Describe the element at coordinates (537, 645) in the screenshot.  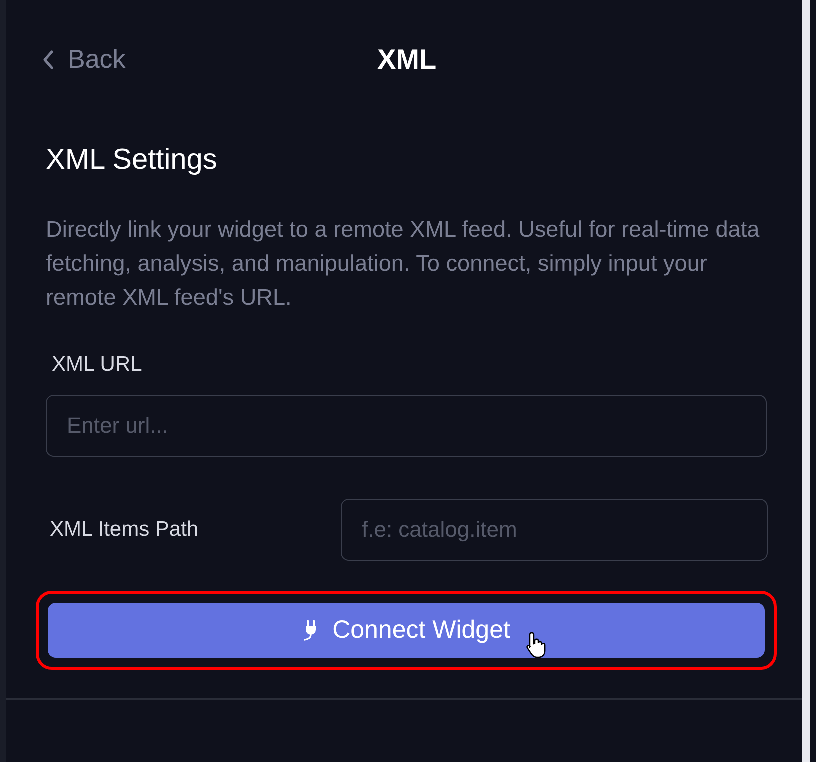
I see `hand-cursor-icon` at that location.